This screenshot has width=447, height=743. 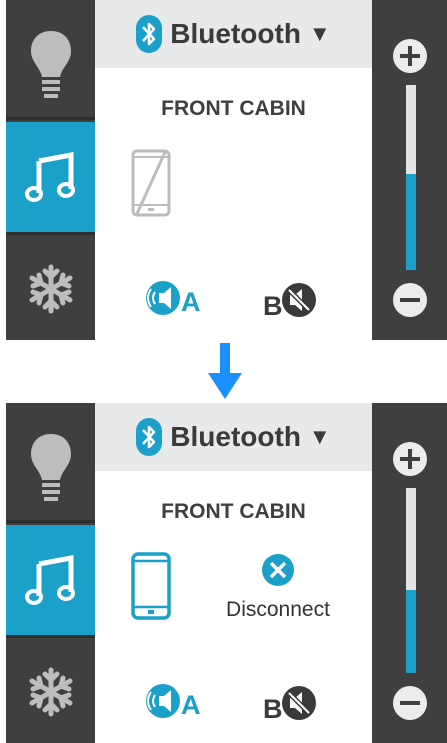 I want to click on phone-disconnected, so click(x=151, y=185).